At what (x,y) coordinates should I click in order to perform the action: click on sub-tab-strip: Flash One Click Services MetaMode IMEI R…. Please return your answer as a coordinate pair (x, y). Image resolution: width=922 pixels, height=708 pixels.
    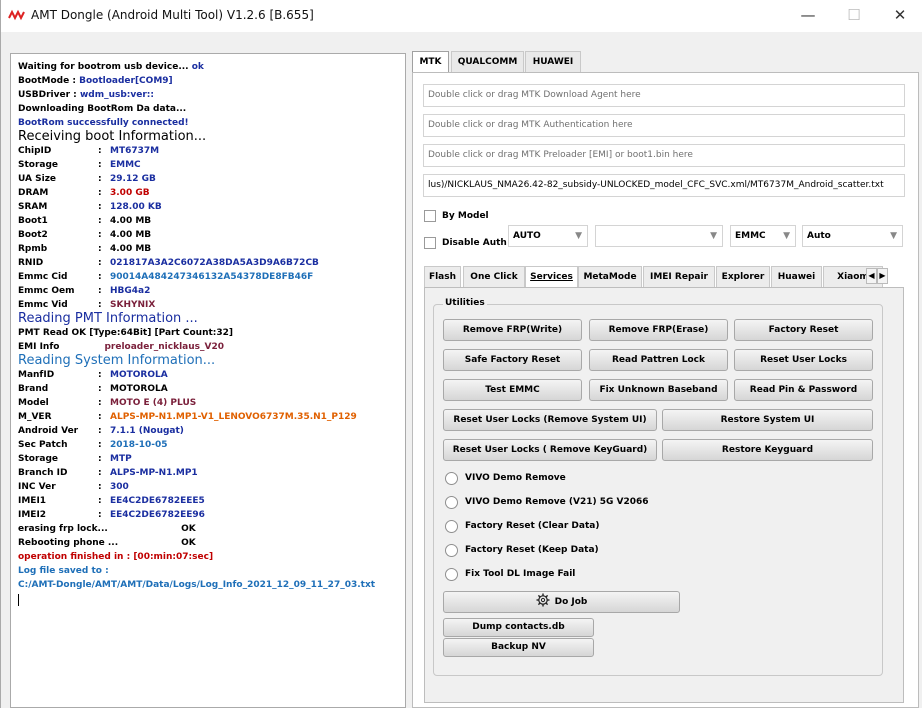
    Looking at the image, I should click on (664, 277).